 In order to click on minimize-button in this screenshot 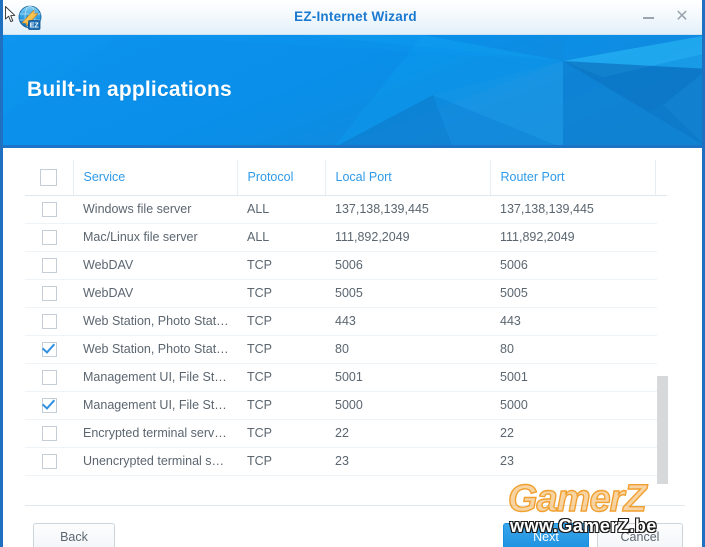, I will do `click(648, 17)`.